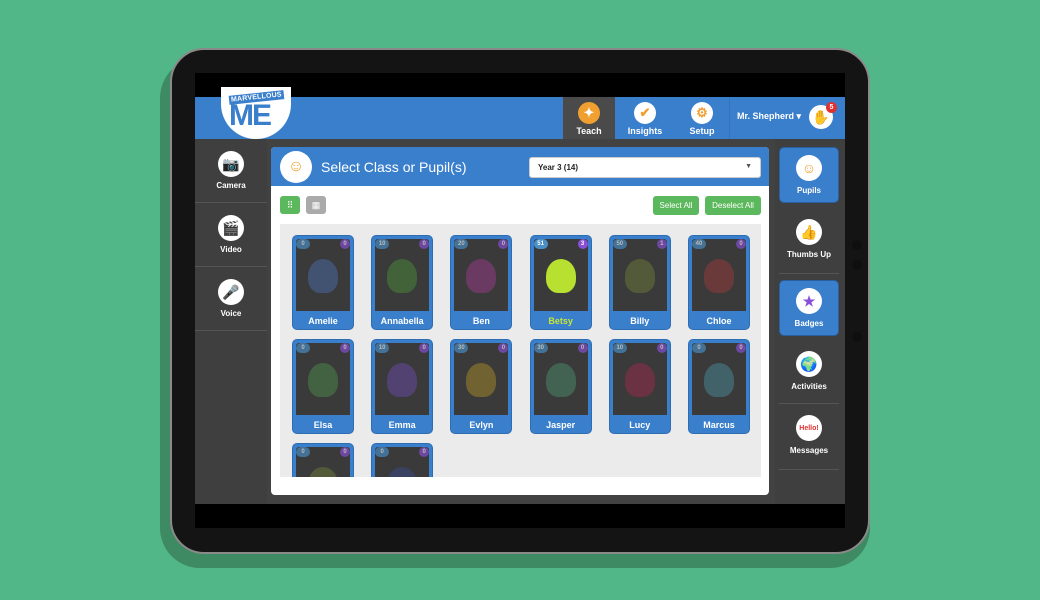 This screenshot has width=1040, height=600. I want to click on notification-badge: 5, so click(831, 107).